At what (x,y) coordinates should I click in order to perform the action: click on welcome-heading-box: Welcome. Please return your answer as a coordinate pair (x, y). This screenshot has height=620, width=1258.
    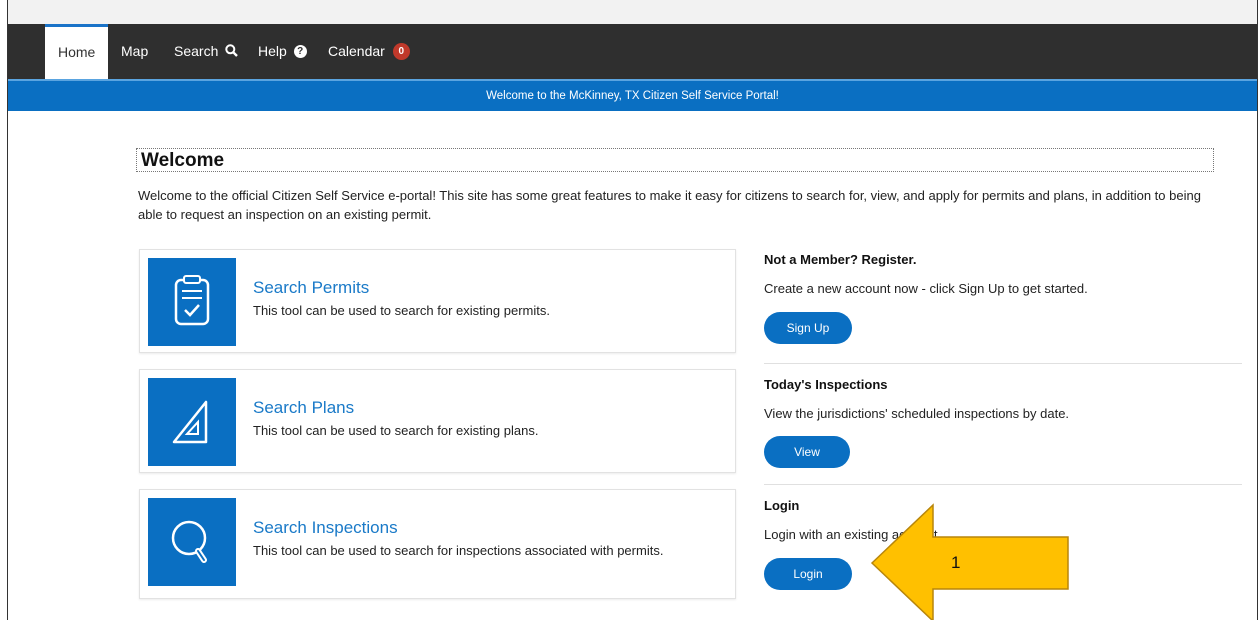
    Looking at the image, I should click on (675, 160).